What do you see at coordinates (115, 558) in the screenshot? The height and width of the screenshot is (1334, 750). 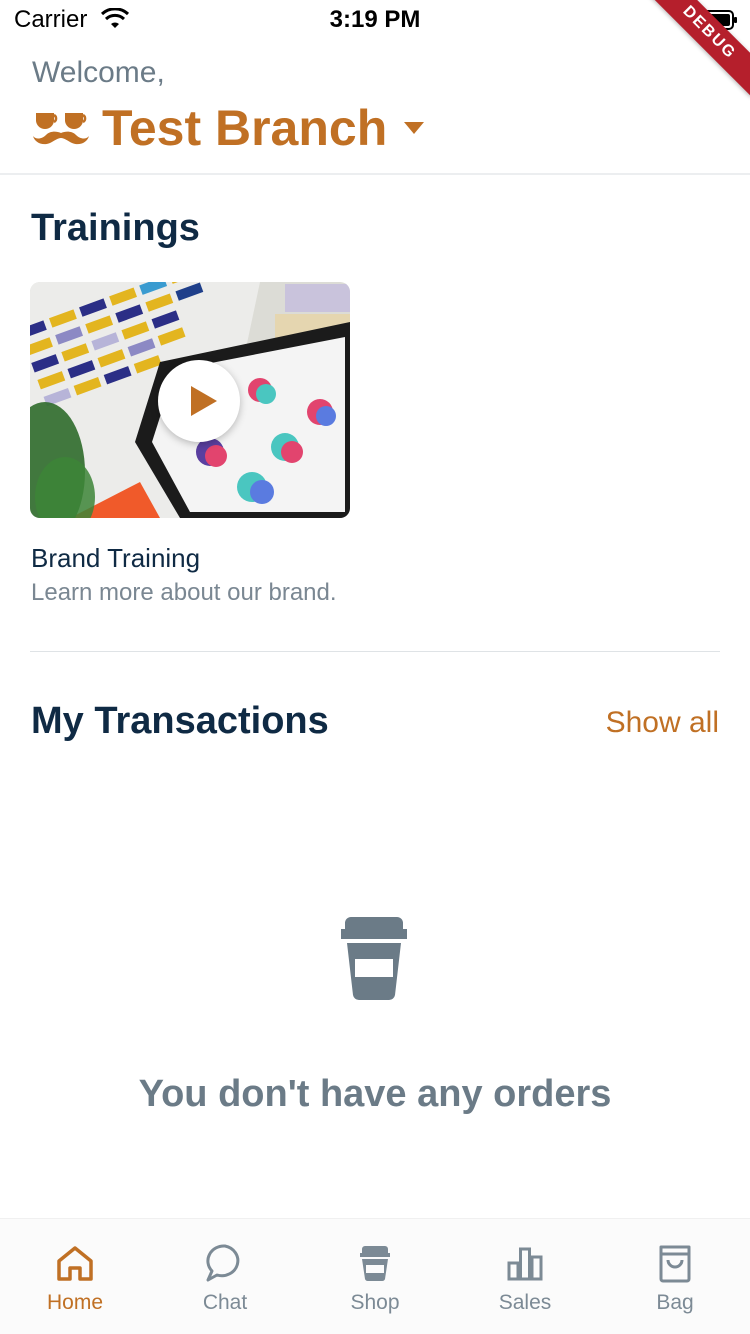 I see `training-title: Brand Training` at bounding box center [115, 558].